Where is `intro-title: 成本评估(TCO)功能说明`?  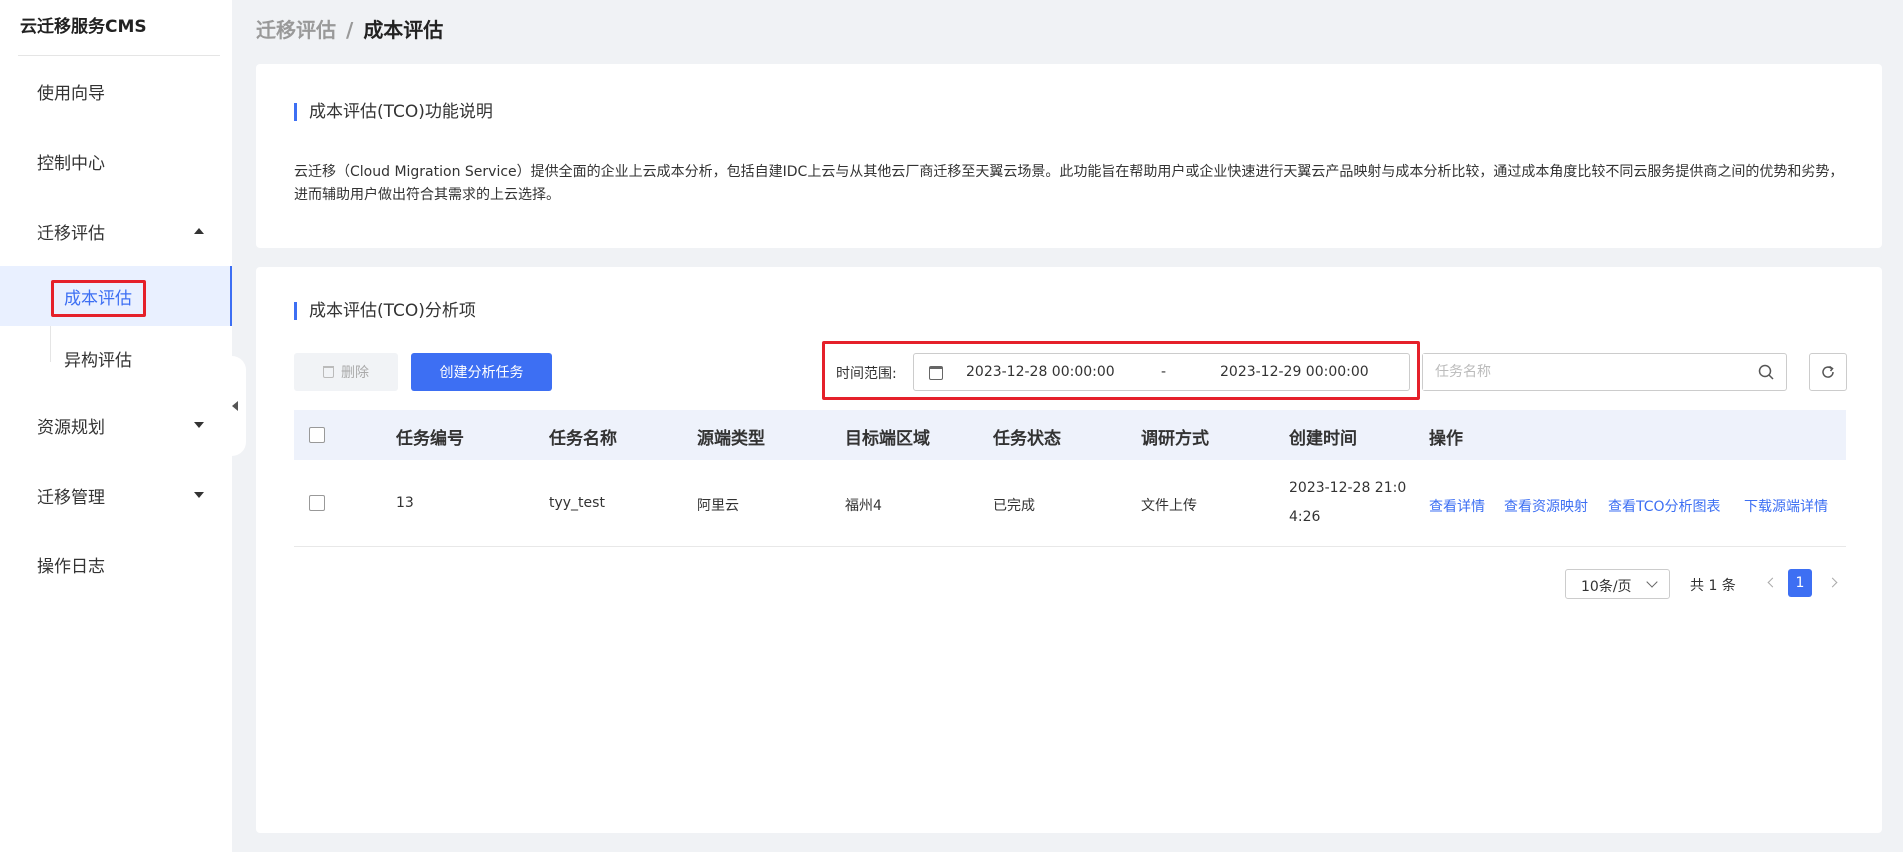 intro-title: 成本评估(TCO)功能说明 is located at coordinates (393, 112).